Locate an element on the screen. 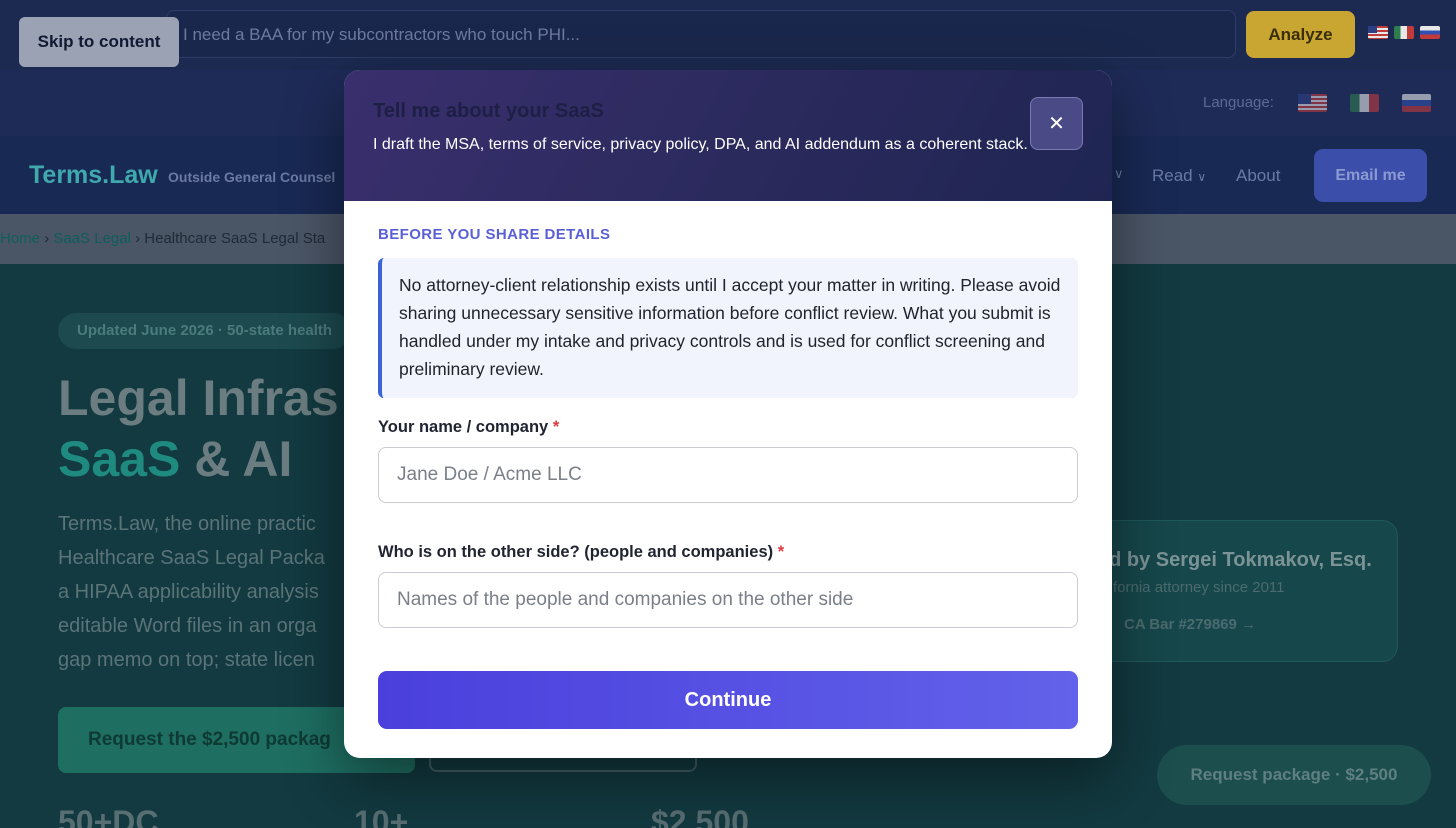 This screenshot has width=1456, height=828. hero-lead-line: editable Word files in an orga is located at coordinates (187, 626).